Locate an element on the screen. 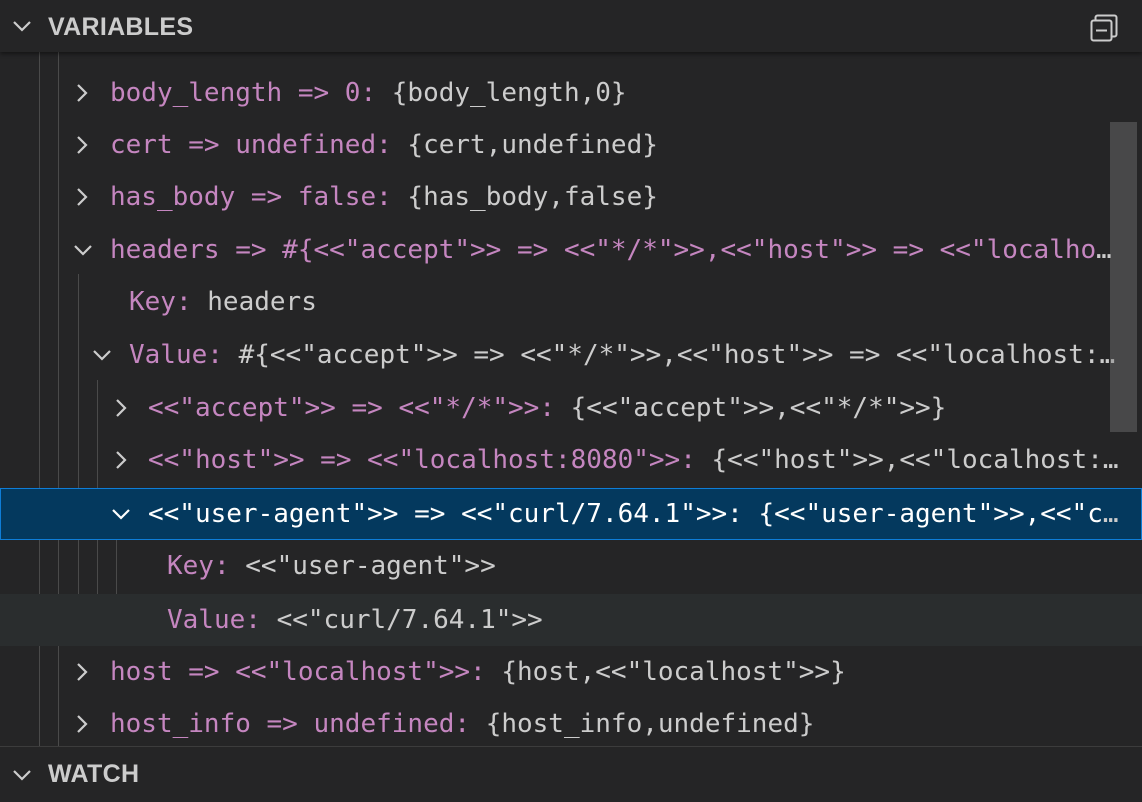  variable-row: has_body => false: {has_body,false} is located at coordinates (571, 197).